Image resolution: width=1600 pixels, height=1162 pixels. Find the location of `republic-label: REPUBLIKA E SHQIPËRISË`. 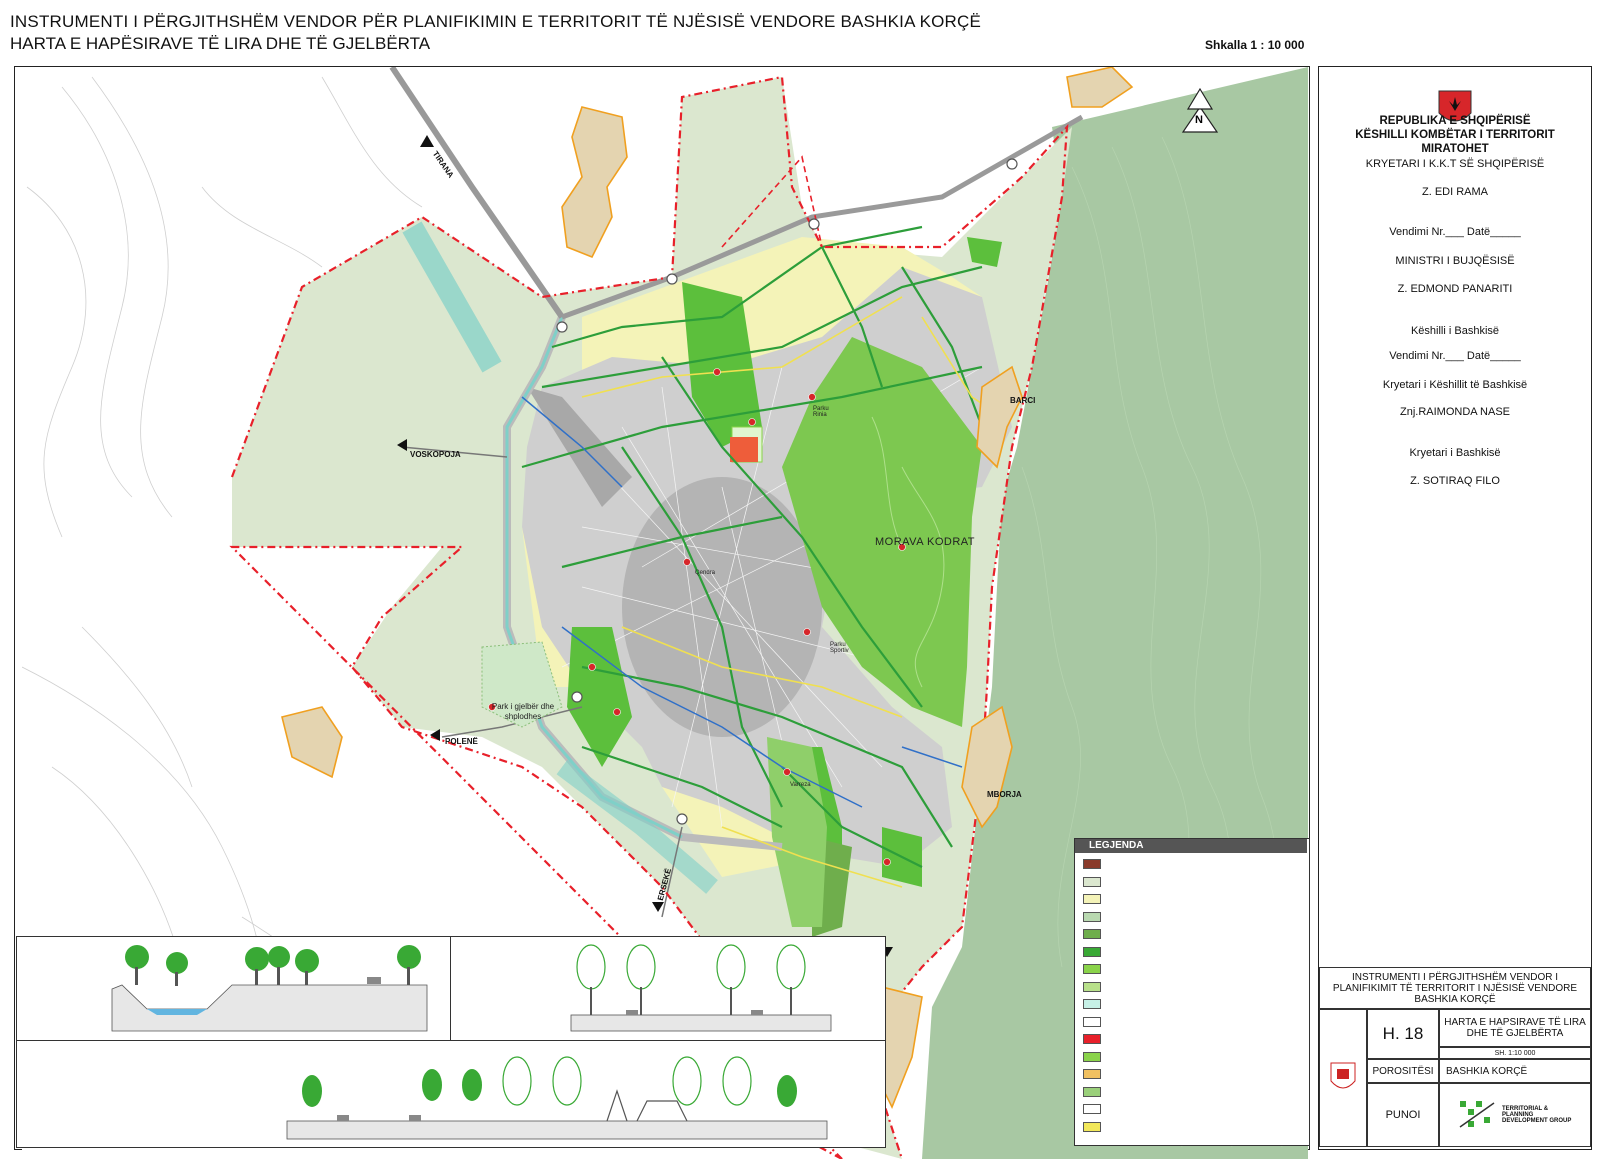

republic-label: REPUBLIKA E SHQIPËRISË is located at coordinates (1455, 121).